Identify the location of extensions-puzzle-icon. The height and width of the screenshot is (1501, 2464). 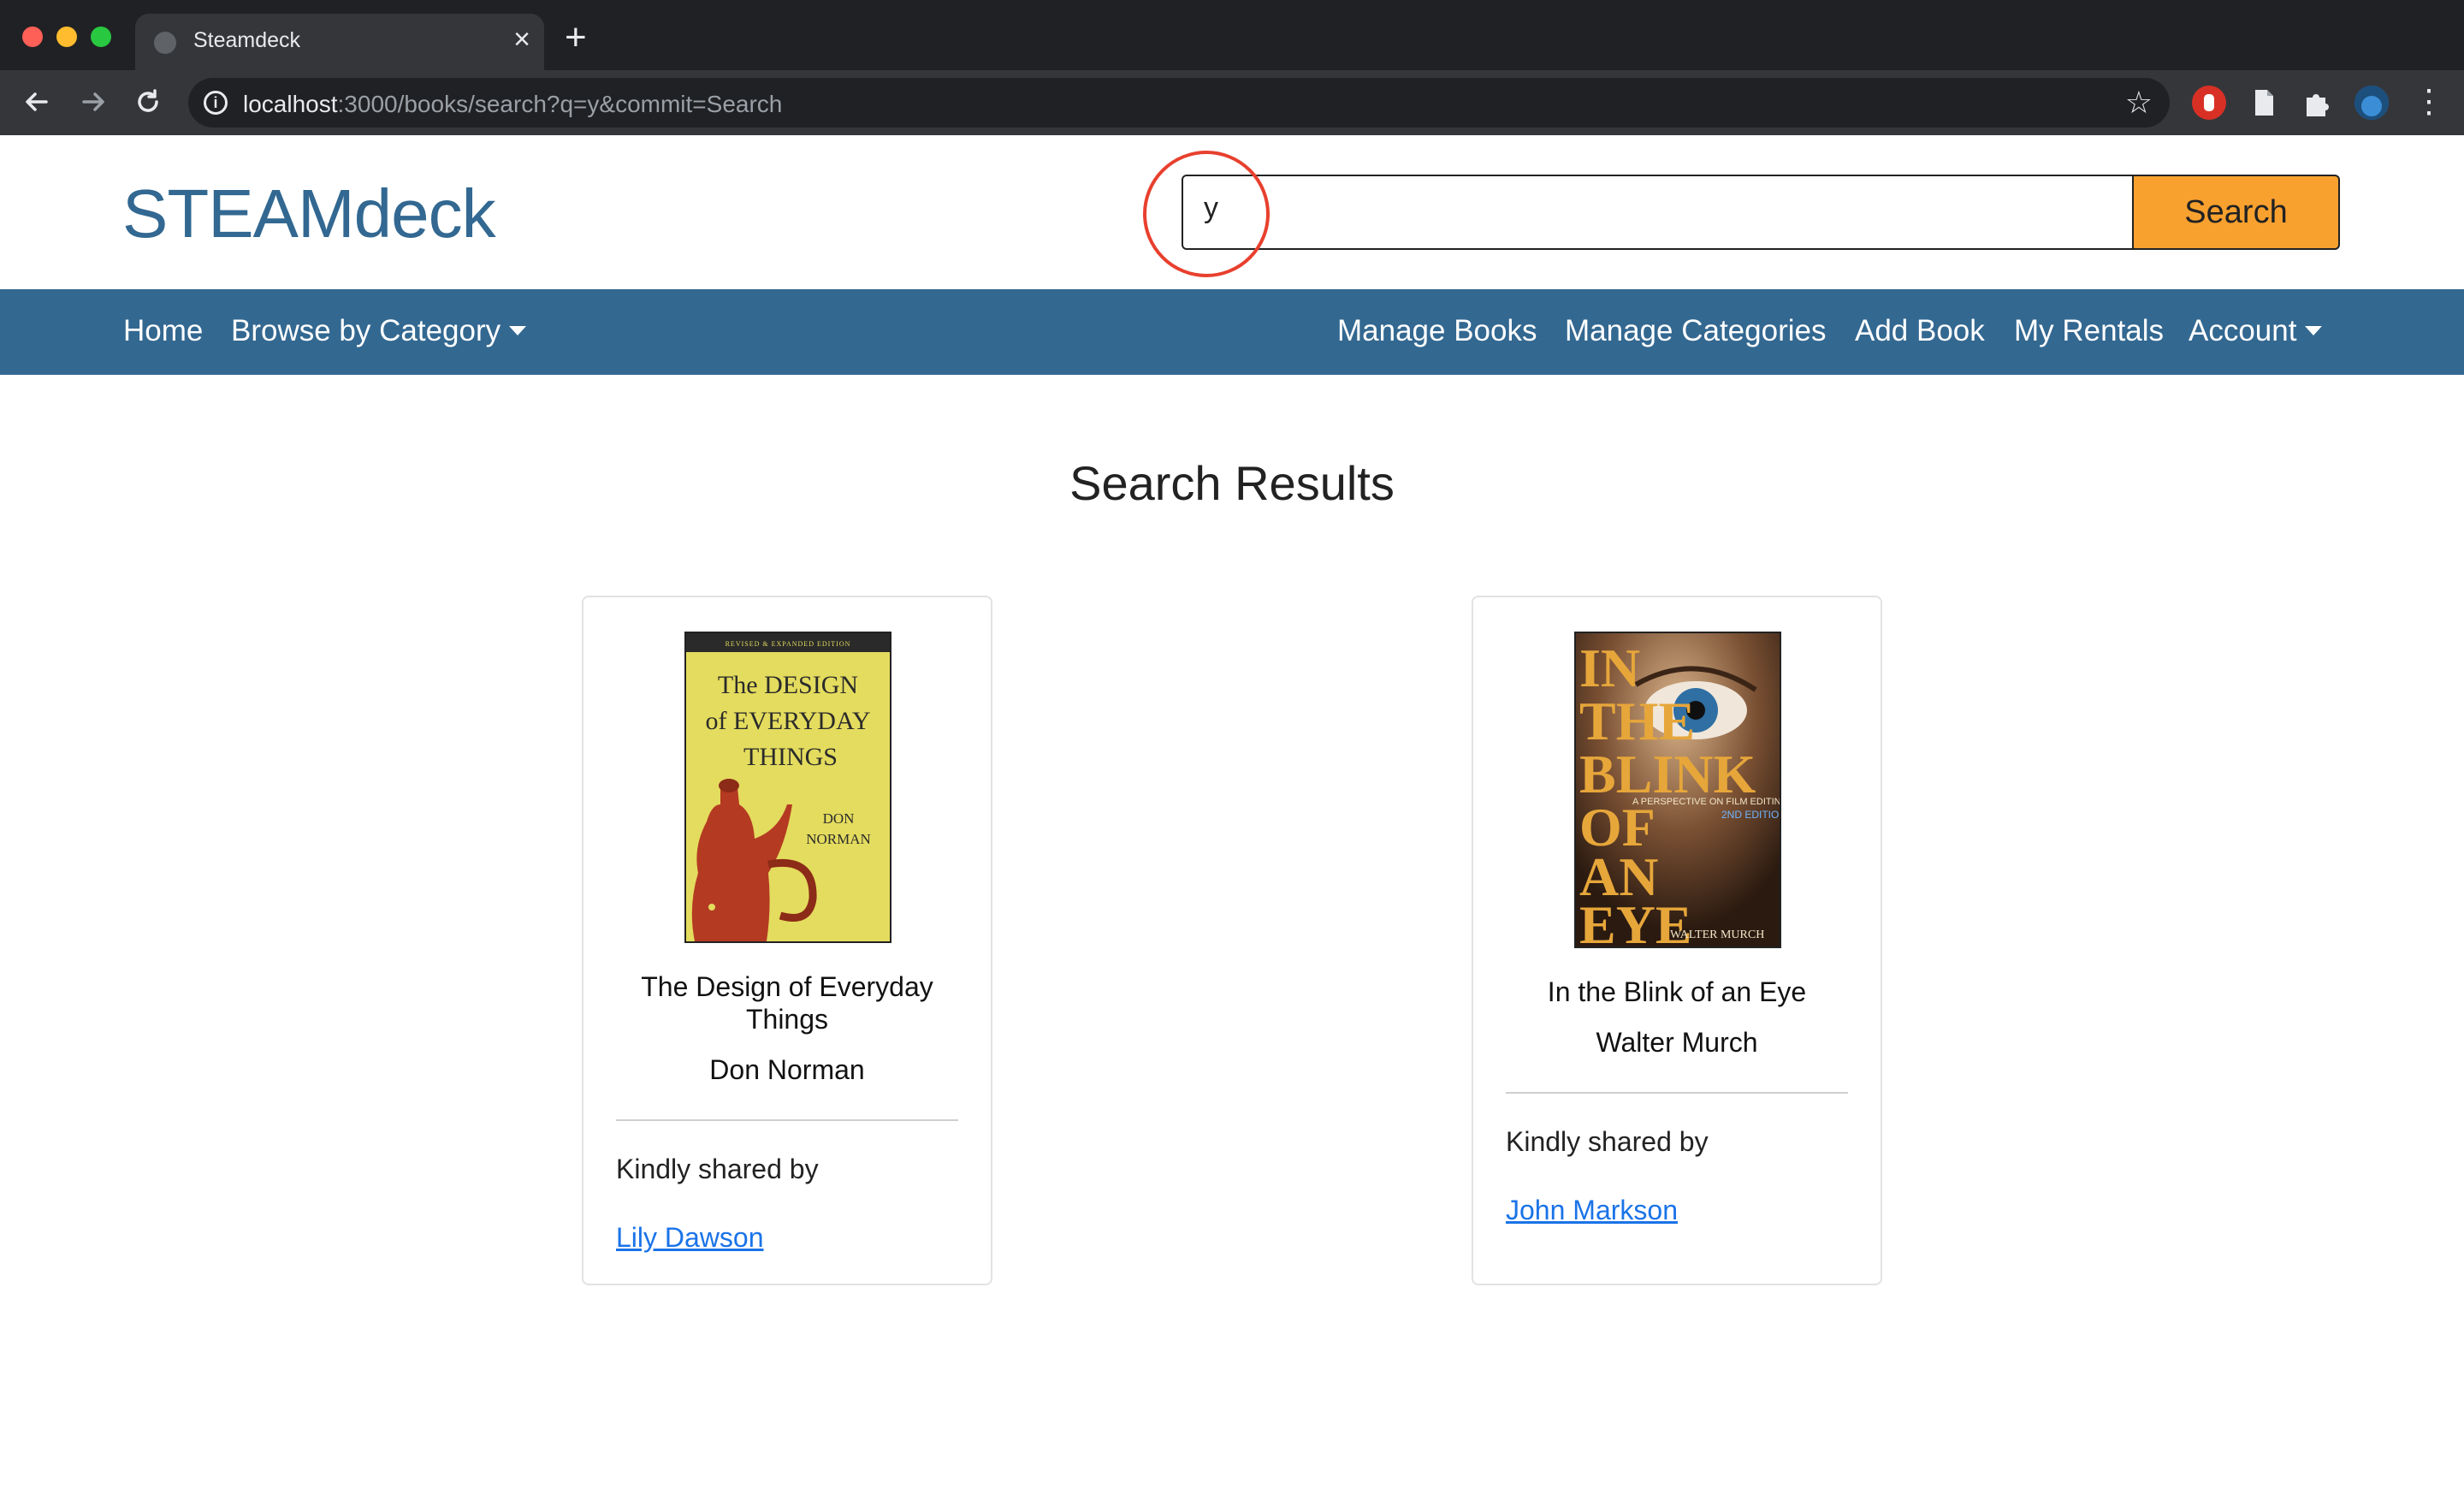
(2317, 103).